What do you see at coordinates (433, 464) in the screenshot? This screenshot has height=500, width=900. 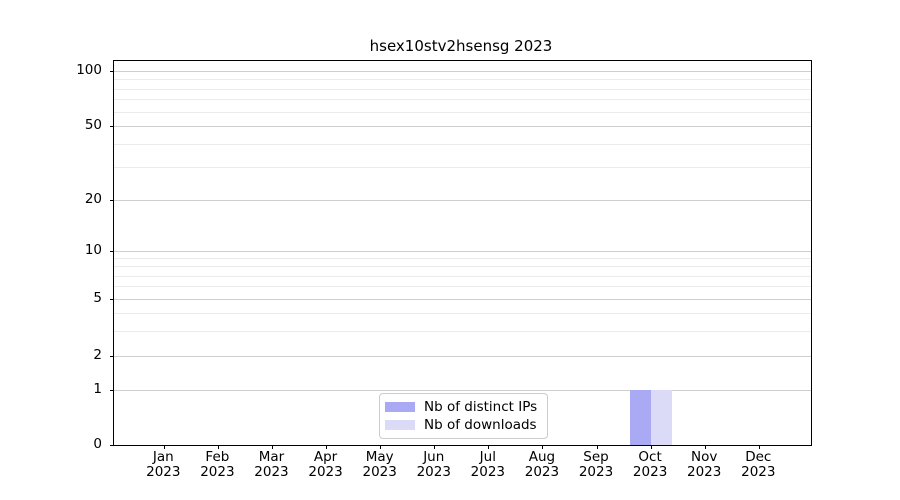 I see `x-tick-label: Jun 2023` at bounding box center [433, 464].